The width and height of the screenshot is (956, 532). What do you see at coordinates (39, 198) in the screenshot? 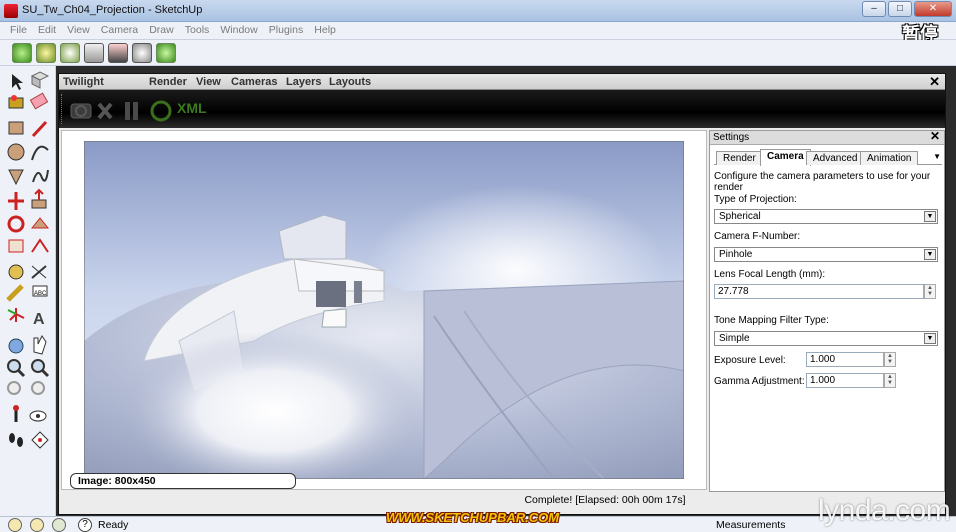
I see `pushpull-tool-icon` at bounding box center [39, 198].